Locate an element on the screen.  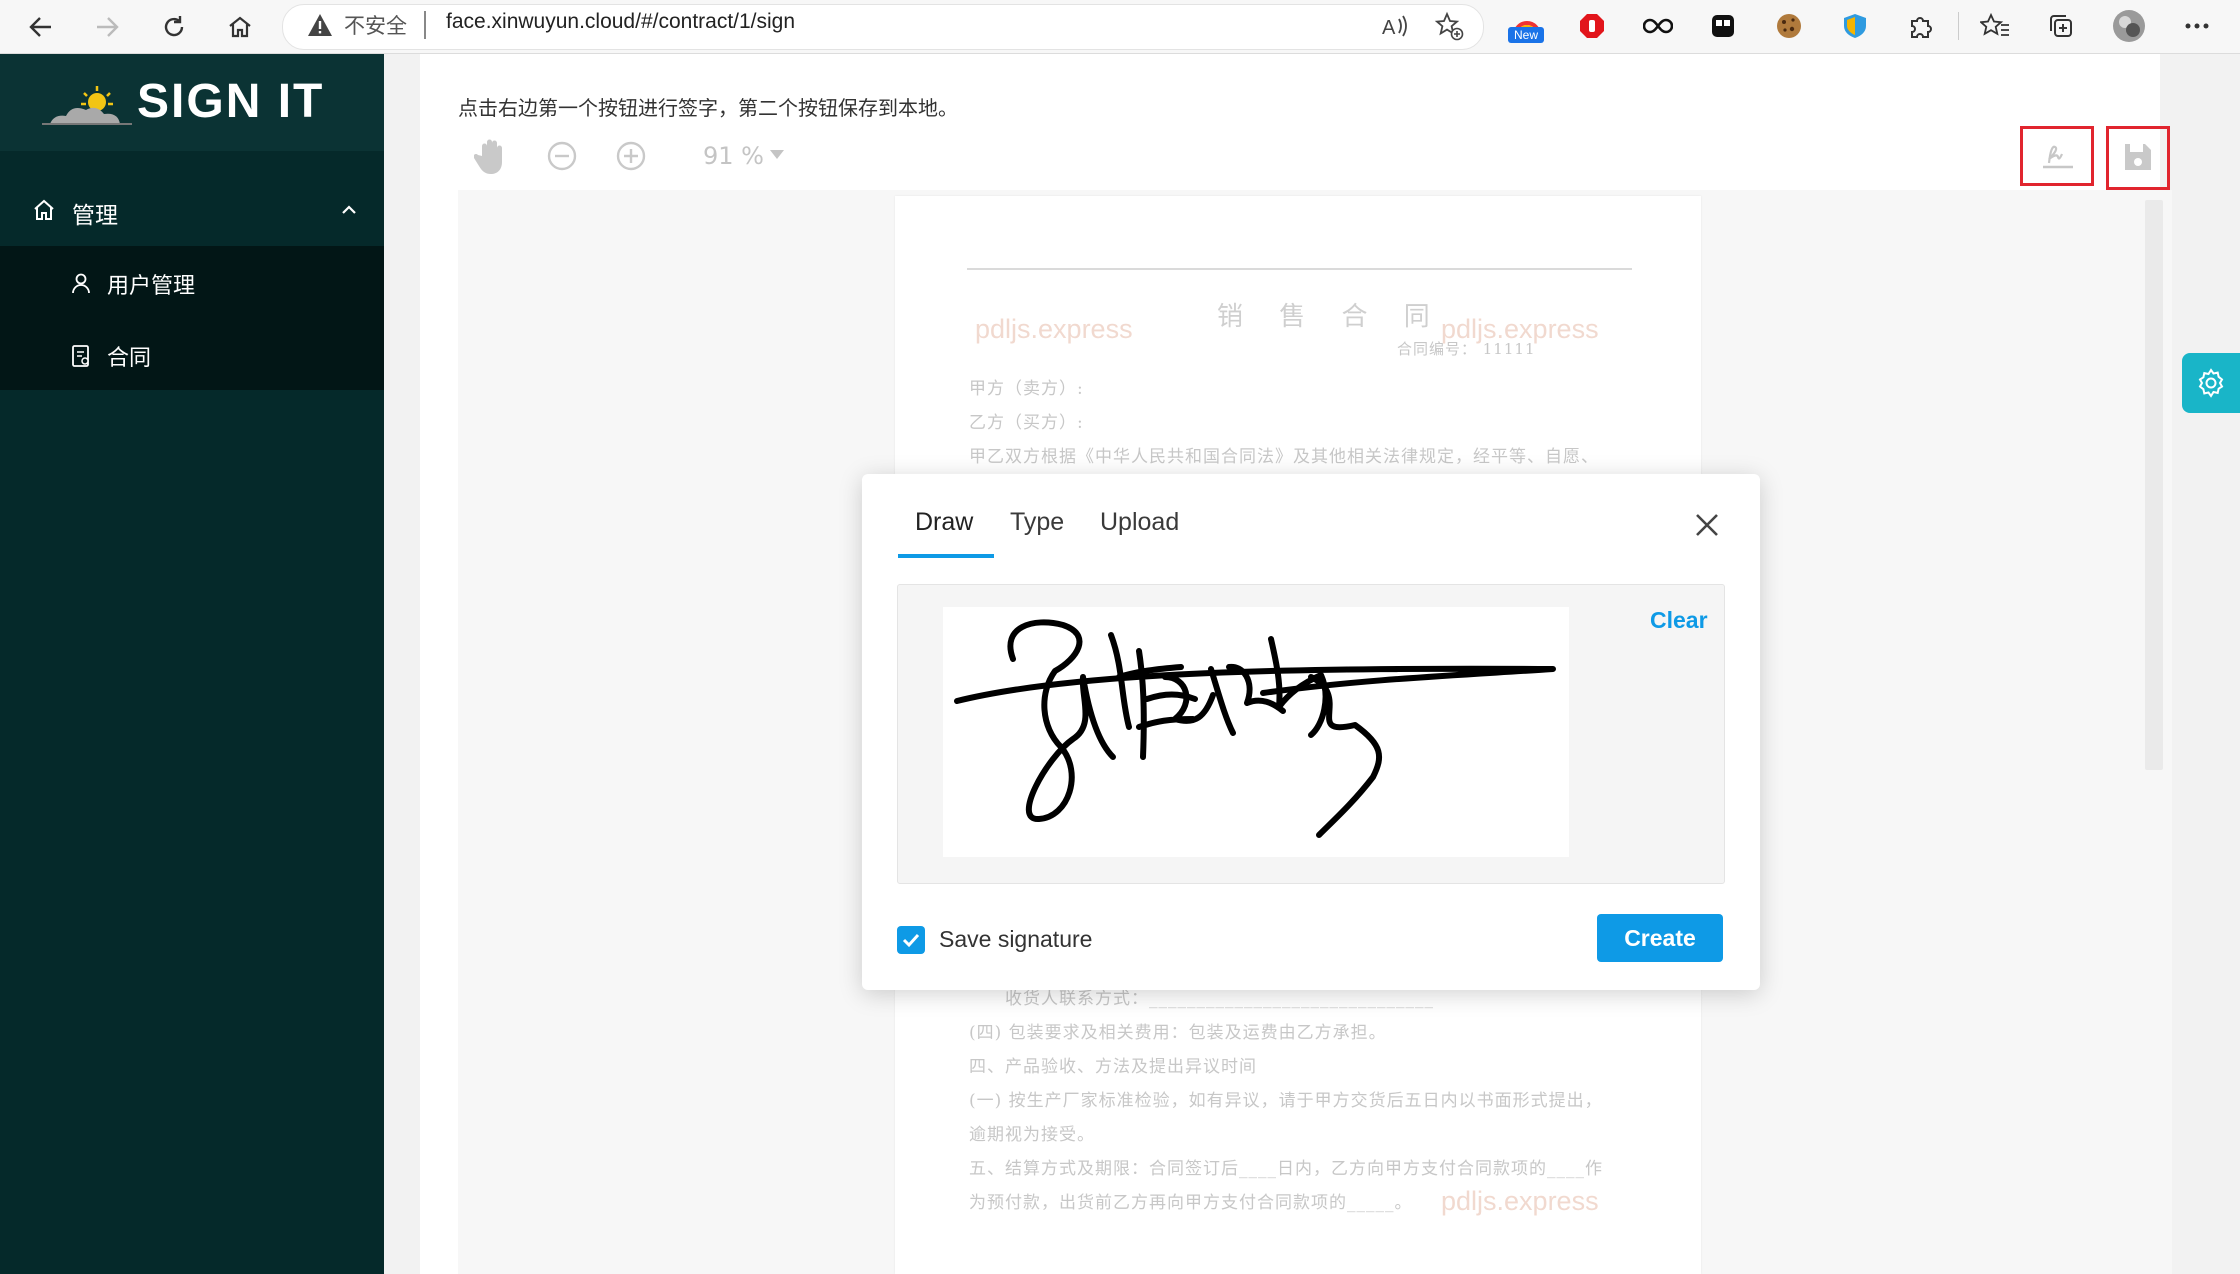
address-divider is located at coordinates (425, 25).